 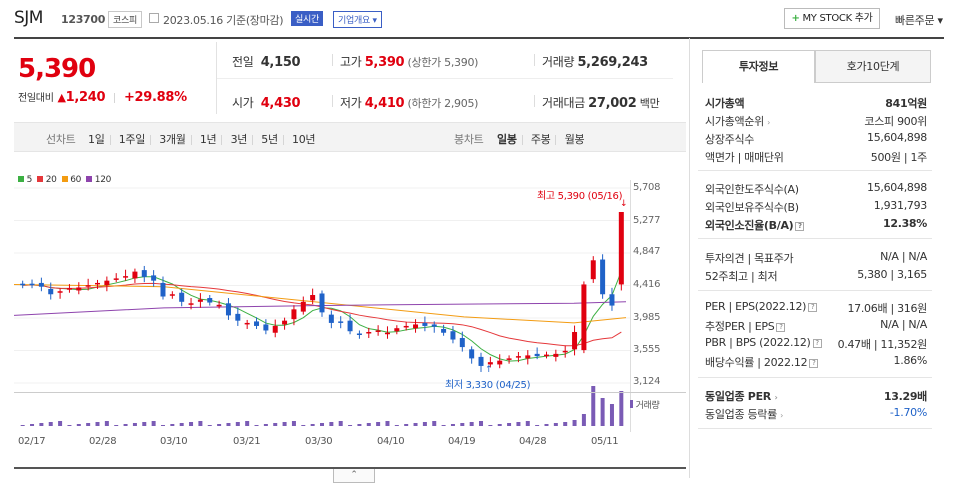 What do you see at coordinates (132, 139) in the screenshot?
I see `tab-1week: 1주일` at bounding box center [132, 139].